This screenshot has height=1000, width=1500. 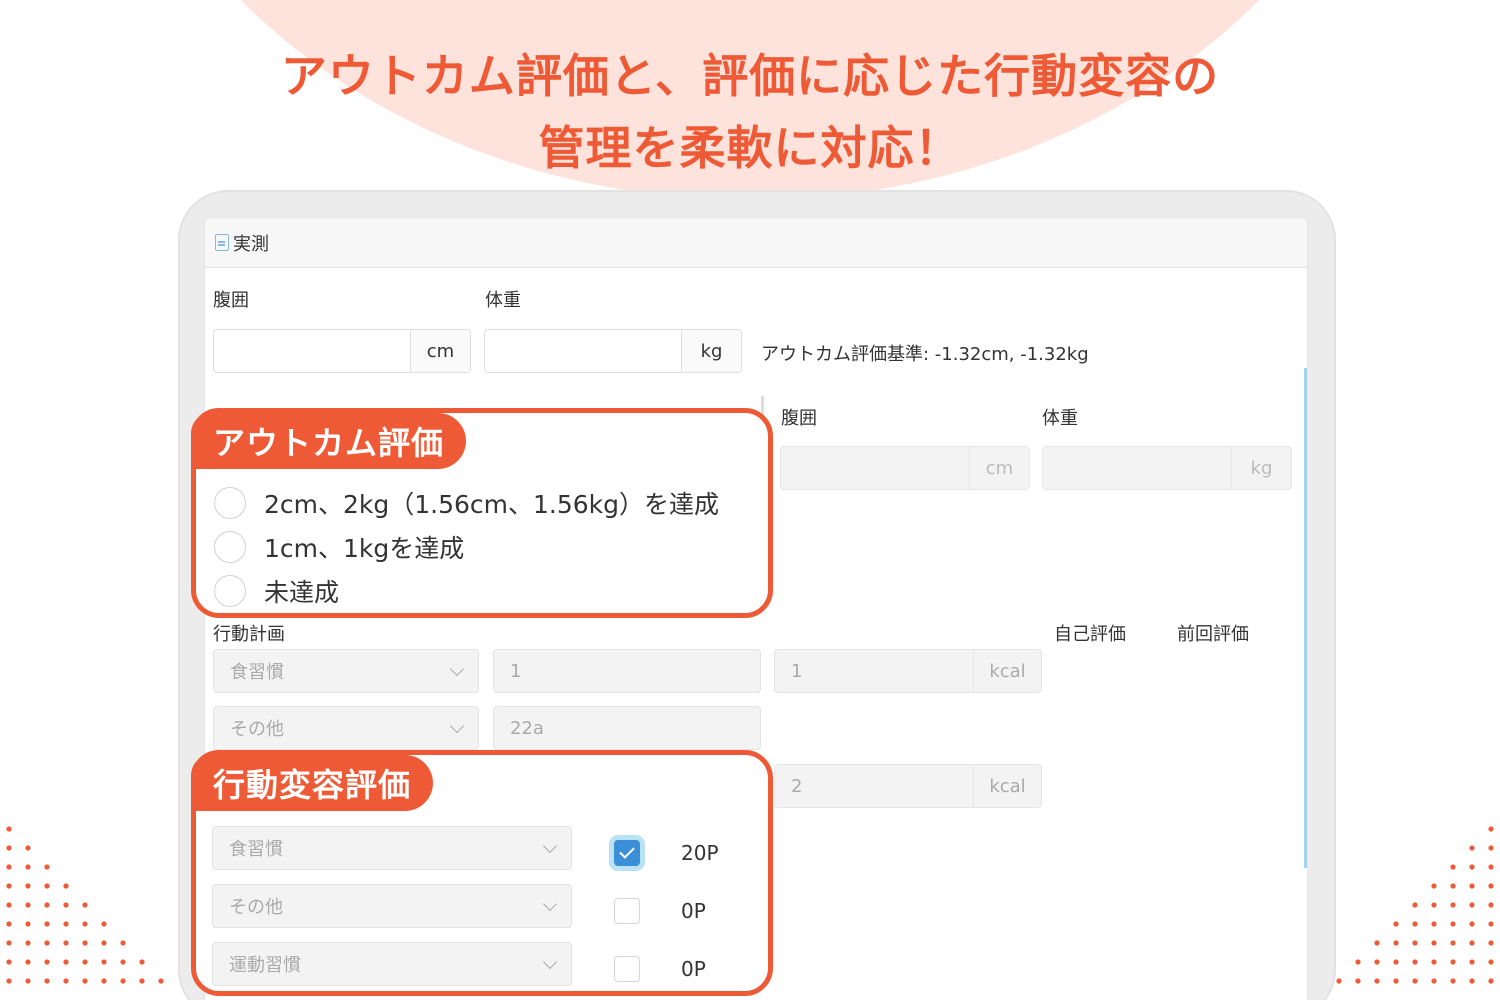 What do you see at coordinates (257, 672) in the screenshot?
I see `plan-category-value: 食習慣` at bounding box center [257, 672].